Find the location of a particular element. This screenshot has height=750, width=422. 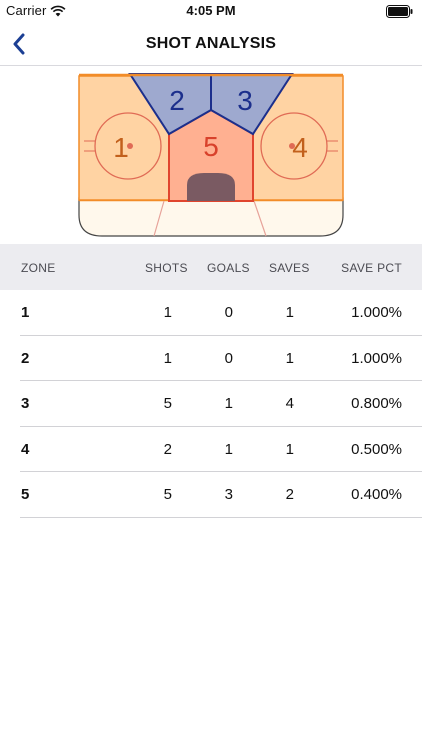

header-goals: GOALS is located at coordinates (228, 268).